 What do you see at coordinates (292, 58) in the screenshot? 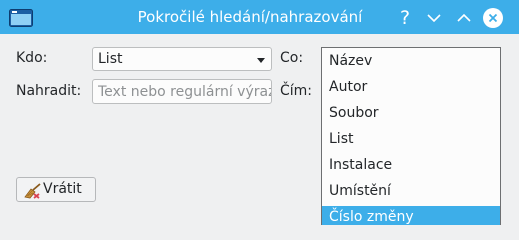
I see `what-label: Co:` at bounding box center [292, 58].